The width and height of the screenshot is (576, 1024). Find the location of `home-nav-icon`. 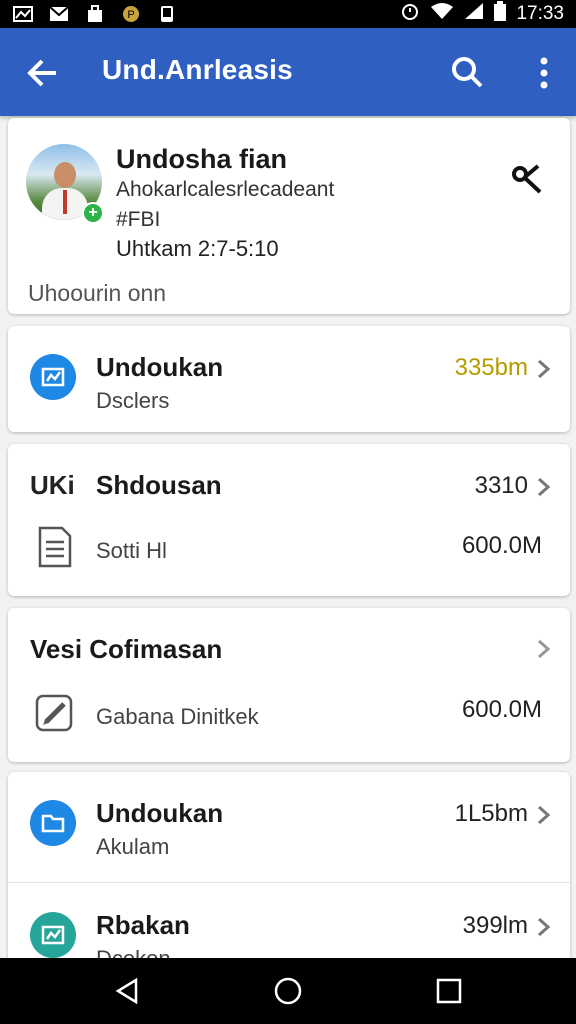

home-nav-icon is located at coordinates (288, 991).